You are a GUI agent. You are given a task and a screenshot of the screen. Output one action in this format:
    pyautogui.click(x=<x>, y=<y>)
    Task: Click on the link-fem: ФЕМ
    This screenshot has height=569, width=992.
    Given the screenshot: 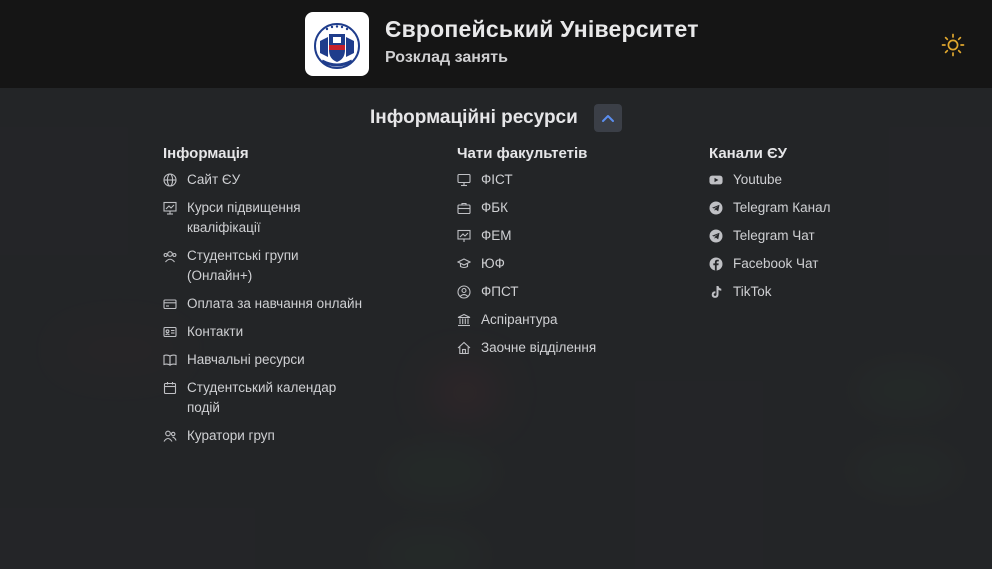 What is the action you would take?
    pyautogui.click(x=557, y=236)
    